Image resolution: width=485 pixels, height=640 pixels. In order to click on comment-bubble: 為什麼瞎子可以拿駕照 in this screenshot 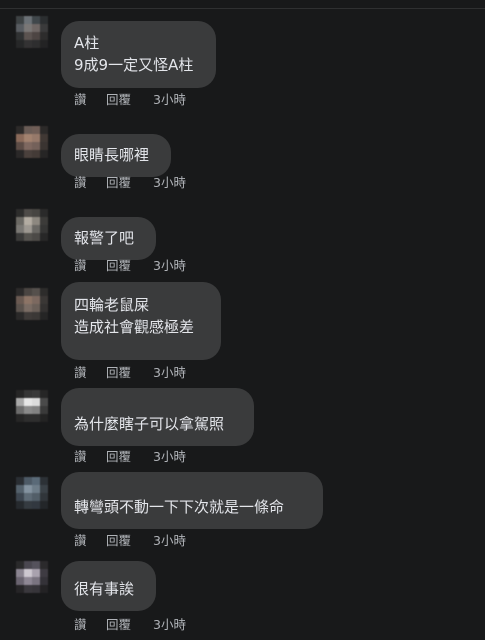, I will do `click(157, 417)`.